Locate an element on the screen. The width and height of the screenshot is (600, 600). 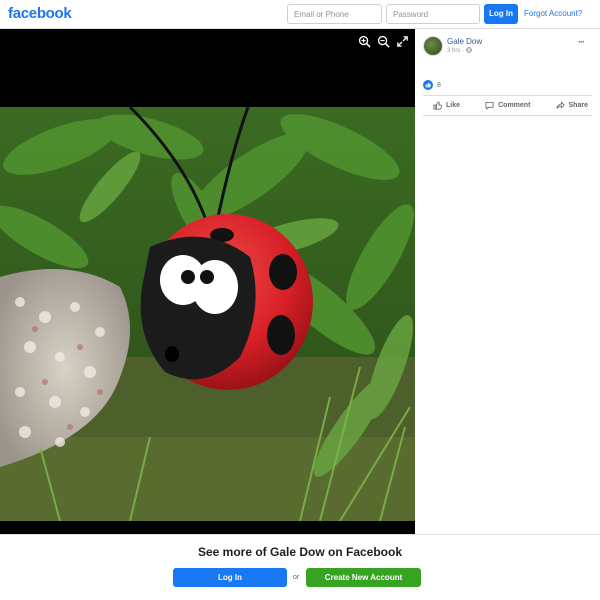
comment-button: Comment is located at coordinates (507, 105).